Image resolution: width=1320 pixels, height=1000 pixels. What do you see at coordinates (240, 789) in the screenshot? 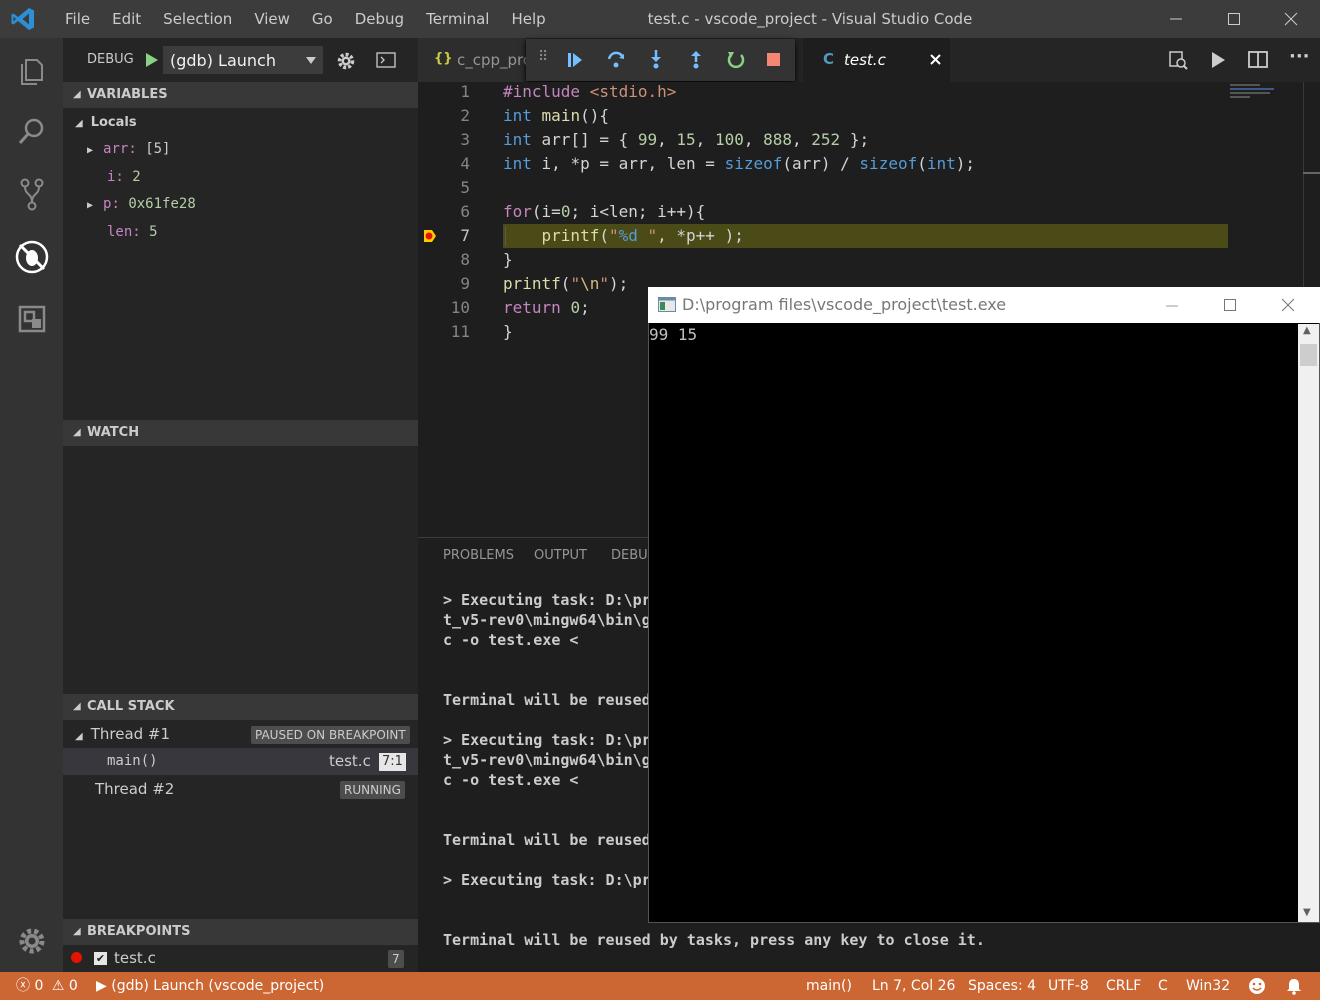
I see `thread-row: Thread #2 RUNNING` at bounding box center [240, 789].